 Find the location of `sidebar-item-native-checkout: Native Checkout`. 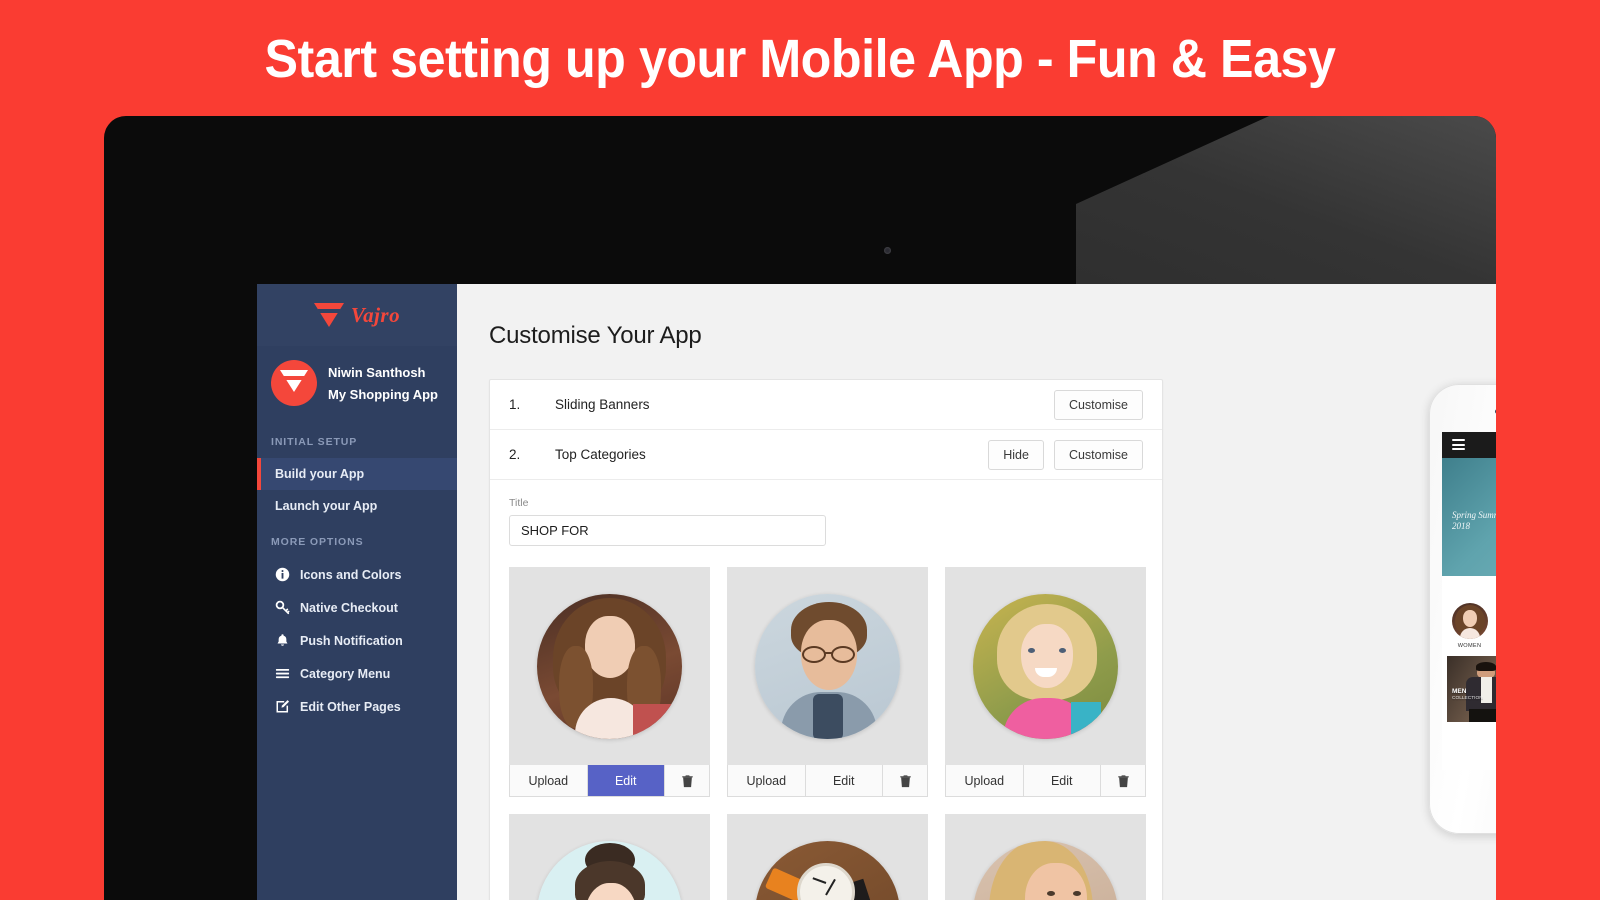

sidebar-item-native-checkout: Native Checkout is located at coordinates (357, 607).